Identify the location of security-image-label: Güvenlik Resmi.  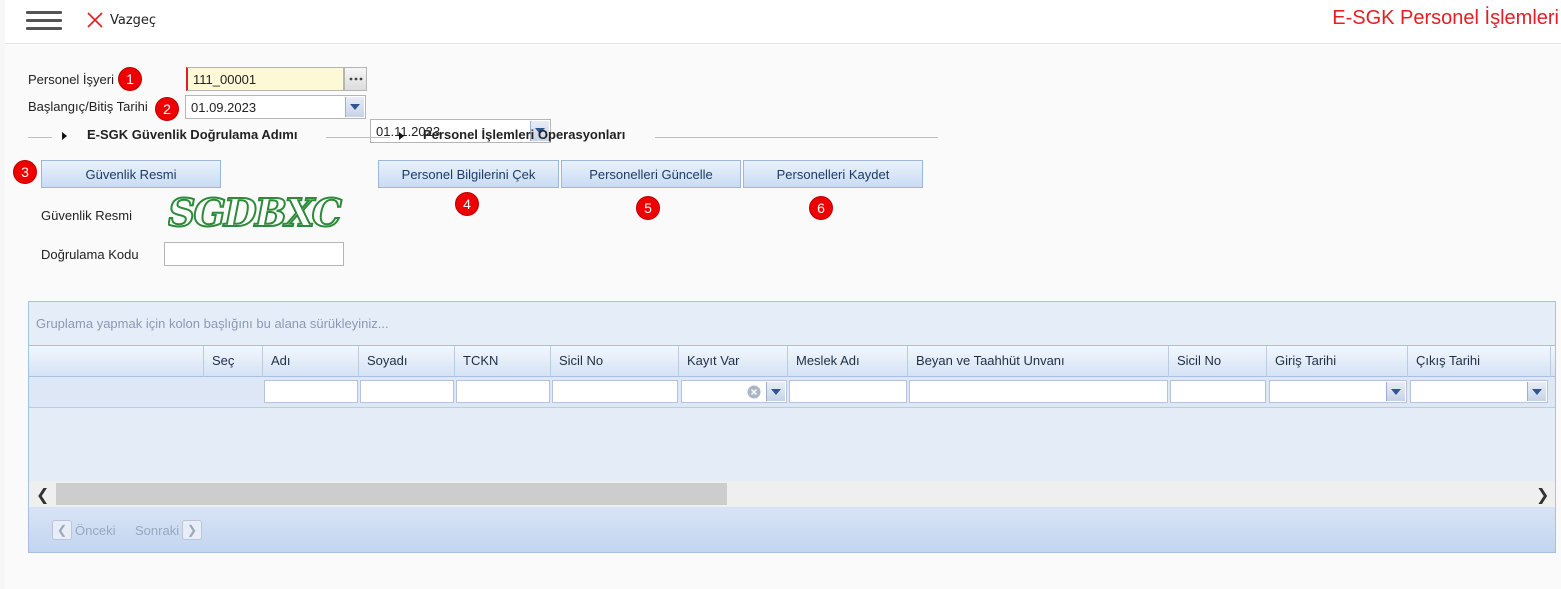
(87, 215).